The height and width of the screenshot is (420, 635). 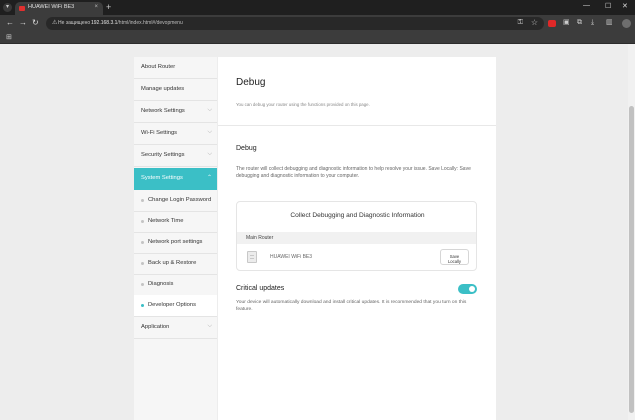 I want to click on sidebar-item-network-settings: Network Settings ⌵, so click(x=175, y=112).